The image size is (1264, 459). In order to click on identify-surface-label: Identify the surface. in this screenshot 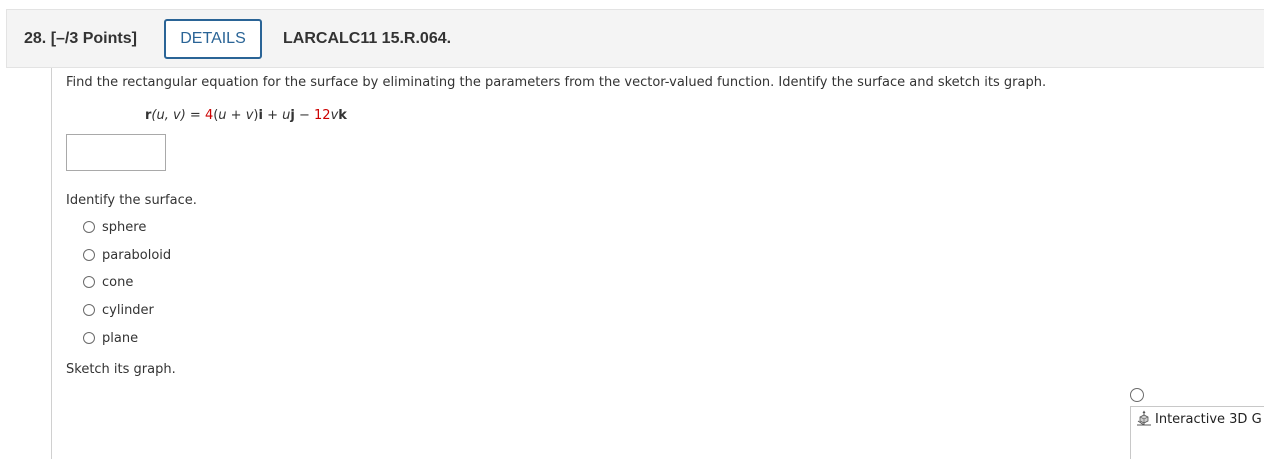, I will do `click(131, 200)`.